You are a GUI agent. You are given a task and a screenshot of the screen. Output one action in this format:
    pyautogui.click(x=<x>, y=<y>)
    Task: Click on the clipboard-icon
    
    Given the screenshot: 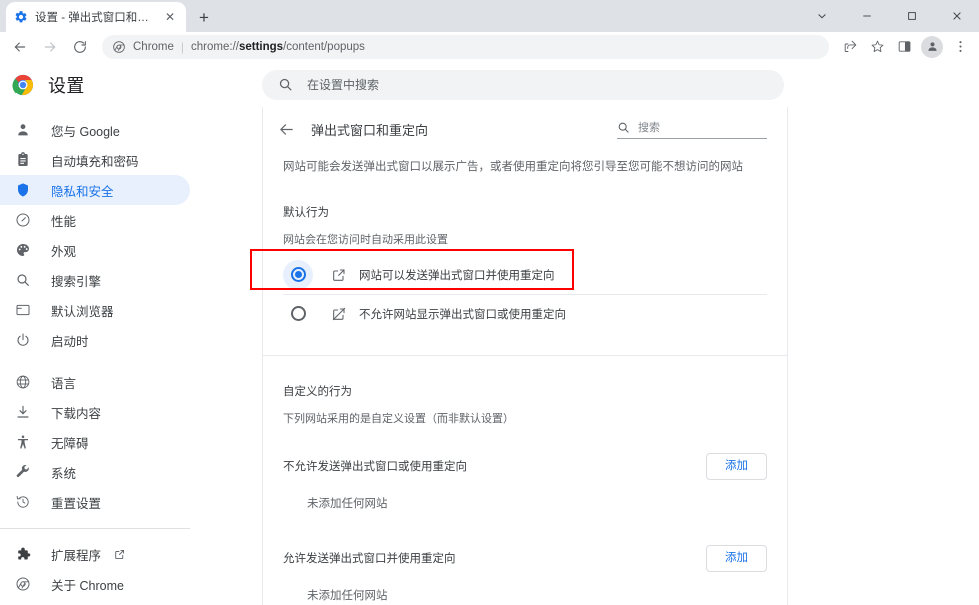 What is the action you would take?
    pyautogui.click(x=22, y=160)
    